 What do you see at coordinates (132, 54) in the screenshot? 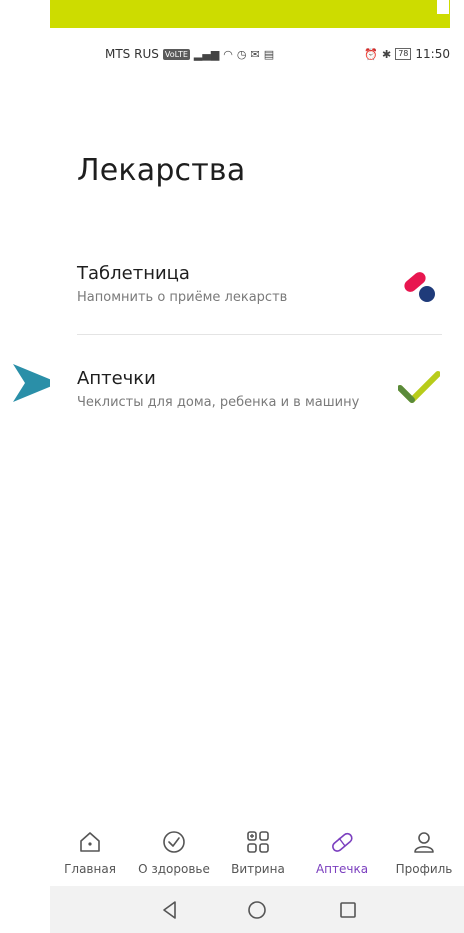
I see `carrier-label: MTS RUS` at bounding box center [132, 54].